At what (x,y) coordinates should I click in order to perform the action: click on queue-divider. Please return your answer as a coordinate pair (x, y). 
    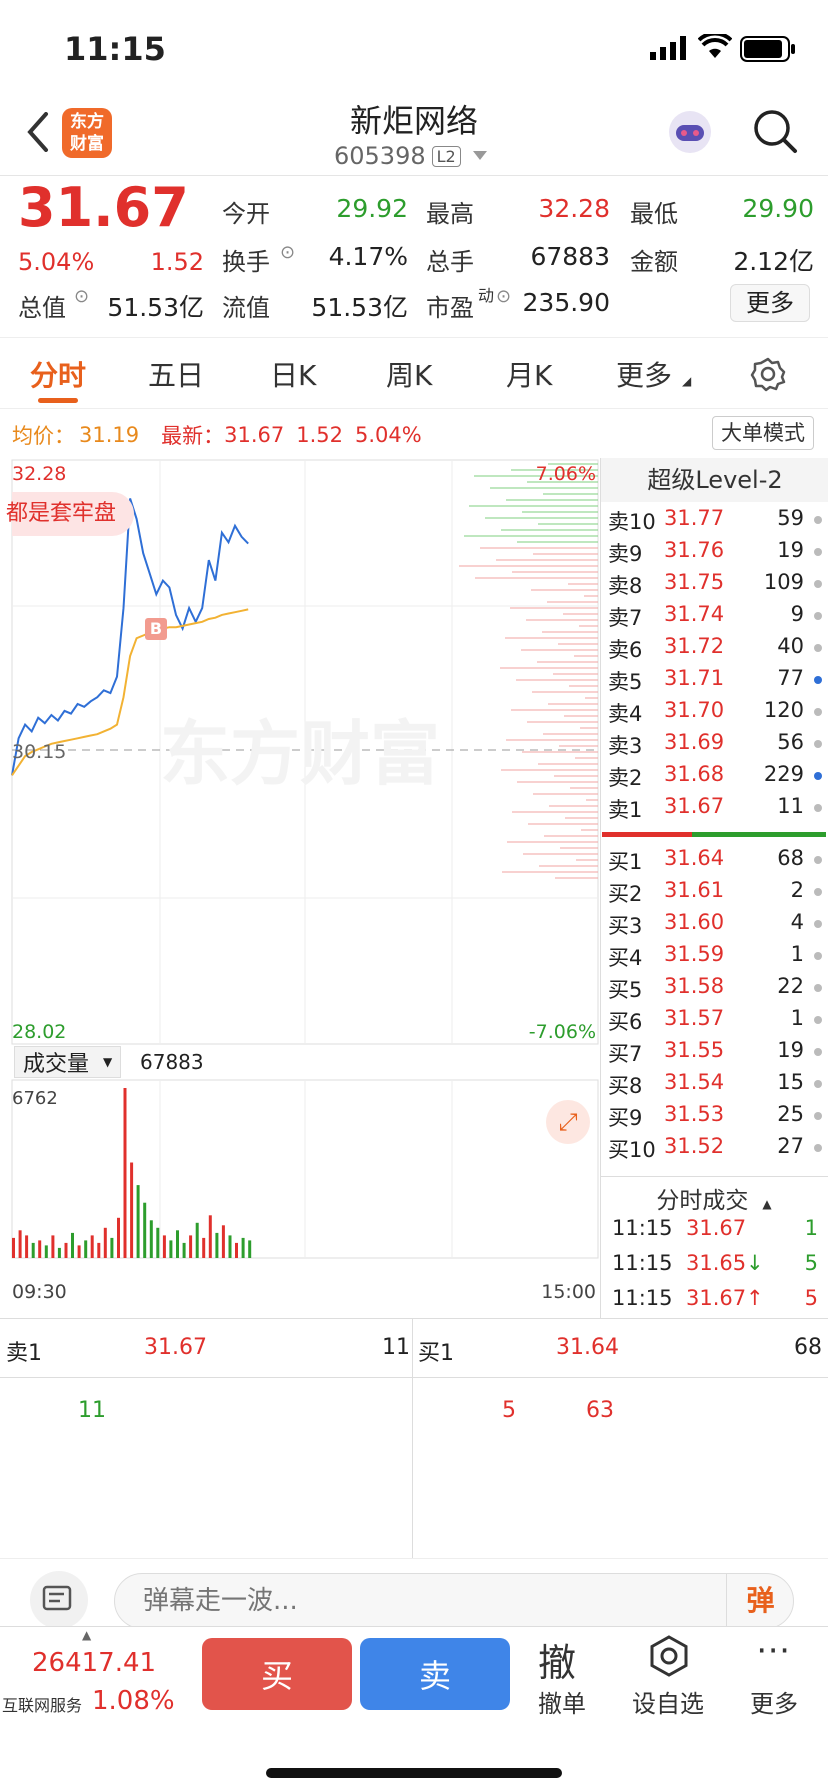
    Looking at the image, I should click on (412, 1468).